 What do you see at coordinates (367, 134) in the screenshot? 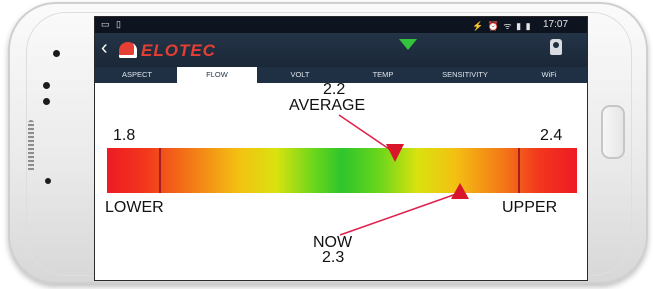
I see `average-pointer-line` at bounding box center [367, 134].